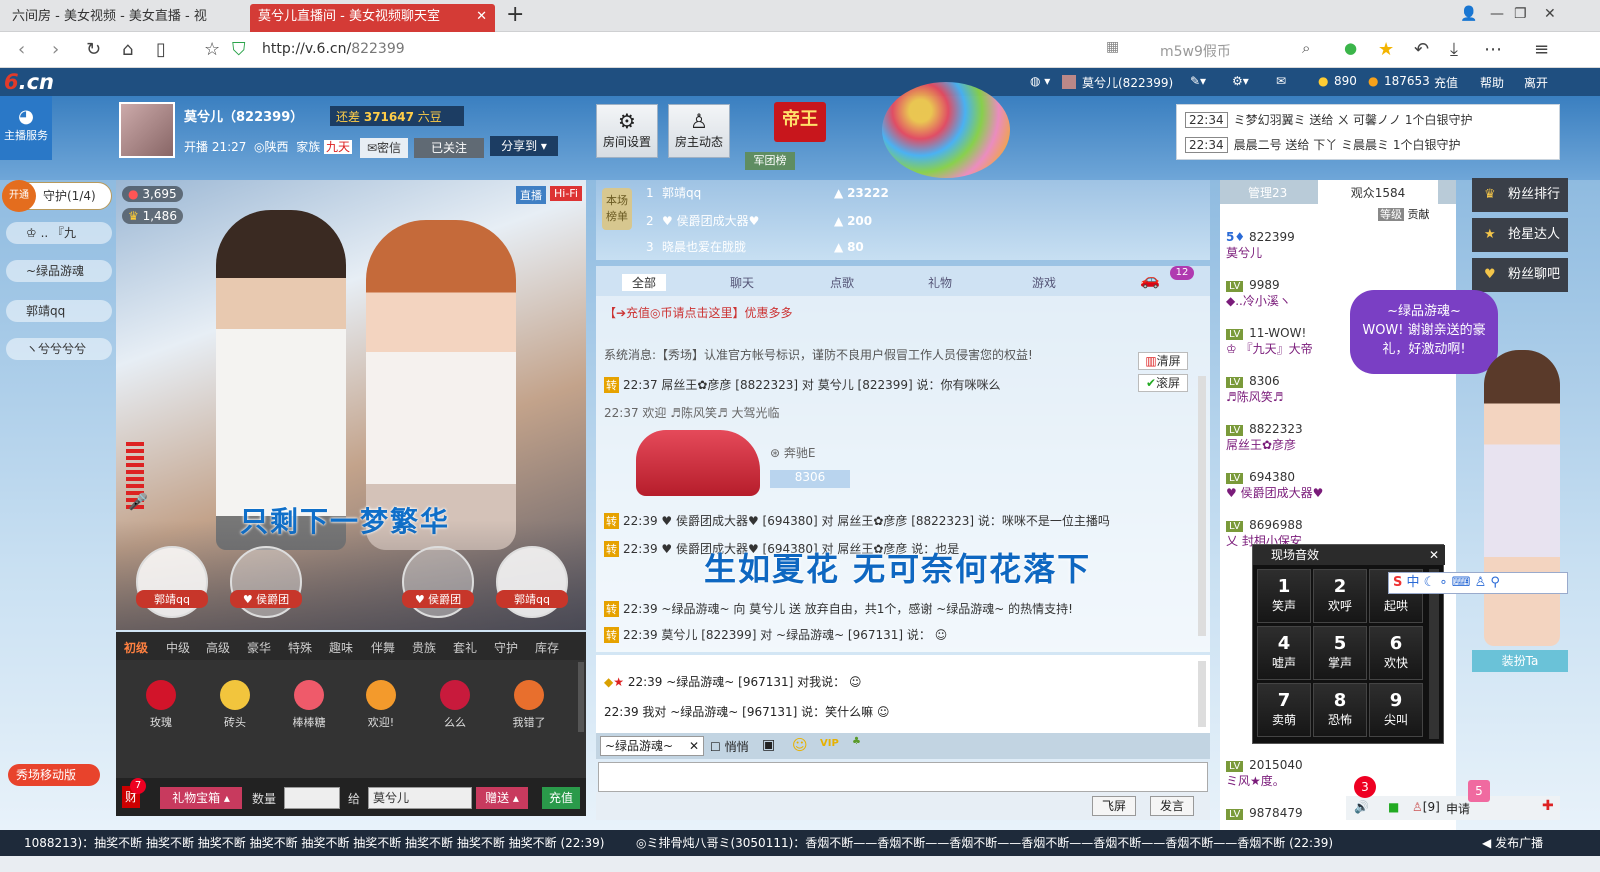  Describe the element at coordinates (309, 705) in the screenshot. I see `gift-lollipop: 棒棒糖` at that location.